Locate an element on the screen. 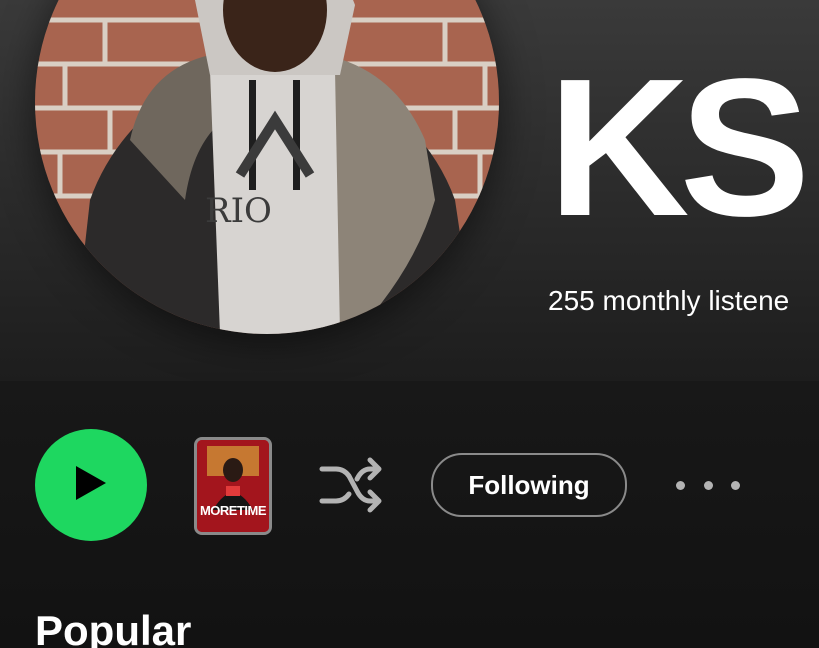 The width and height of the screenshot is (819, 648). shuffle-button is located at coordinates (352, 485).